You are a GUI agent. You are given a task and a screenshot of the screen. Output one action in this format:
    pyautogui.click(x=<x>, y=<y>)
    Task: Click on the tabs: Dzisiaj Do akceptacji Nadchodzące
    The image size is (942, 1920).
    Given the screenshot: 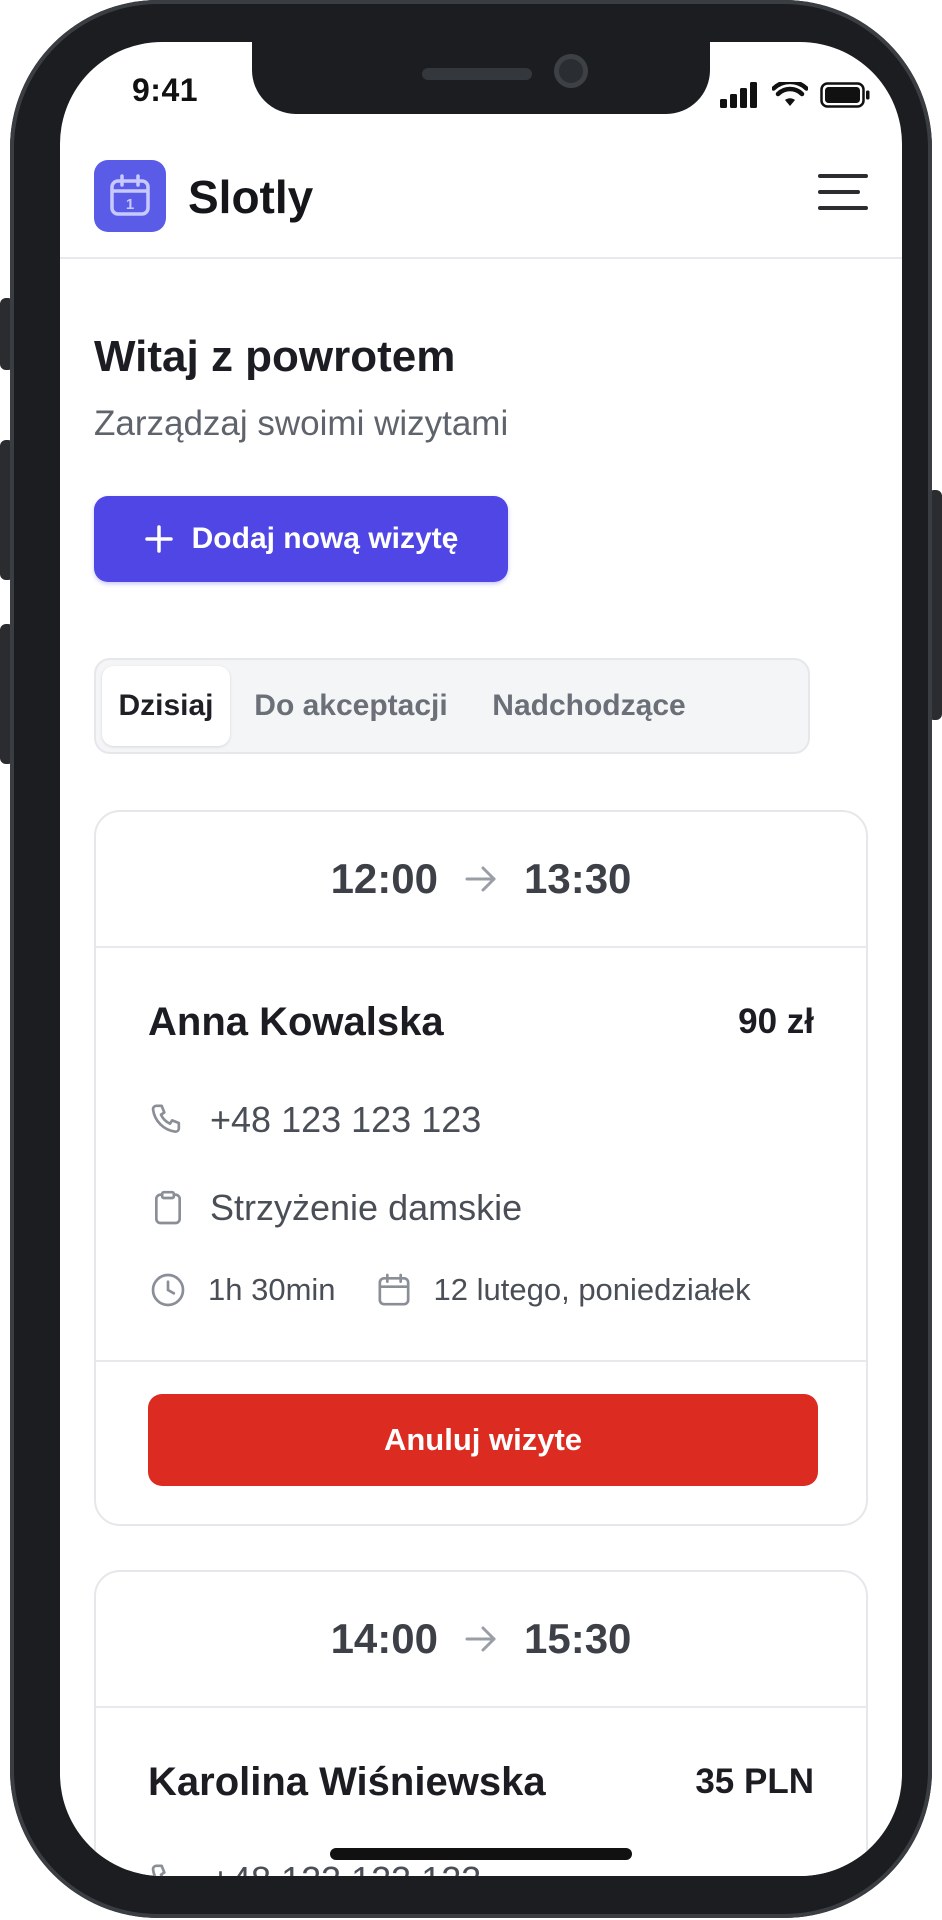 What is the action you would take?
    pyautogui.click(x=452, y=706)
    